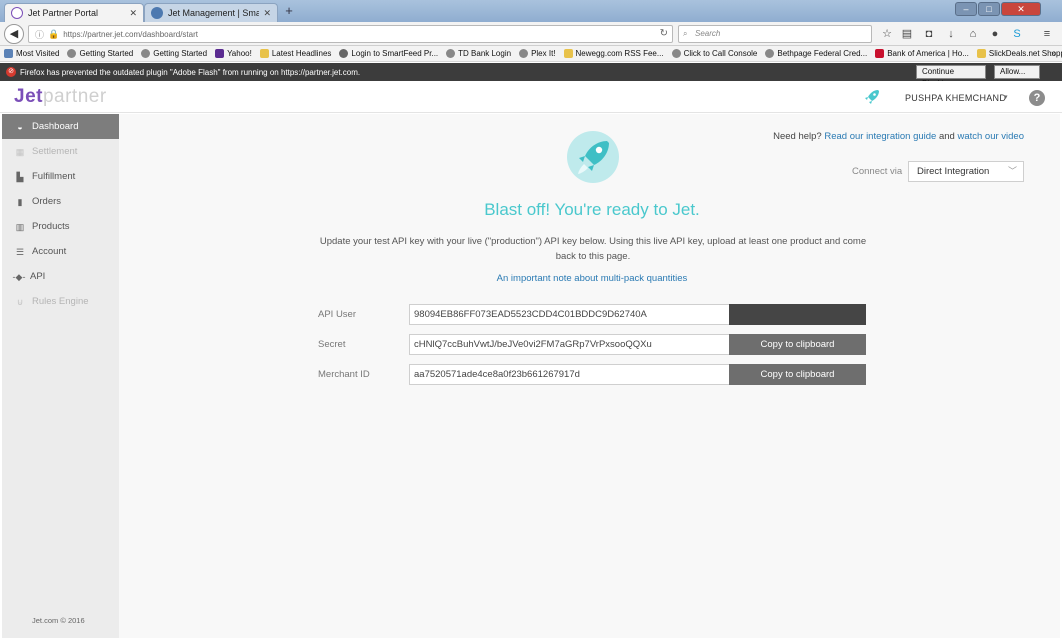 This screenshot has height=640, width=1062. What do you see at coordinates (20, 151) in the screenshot?
I see `settlement-icon: ▦` at bounding box center [20, 151].